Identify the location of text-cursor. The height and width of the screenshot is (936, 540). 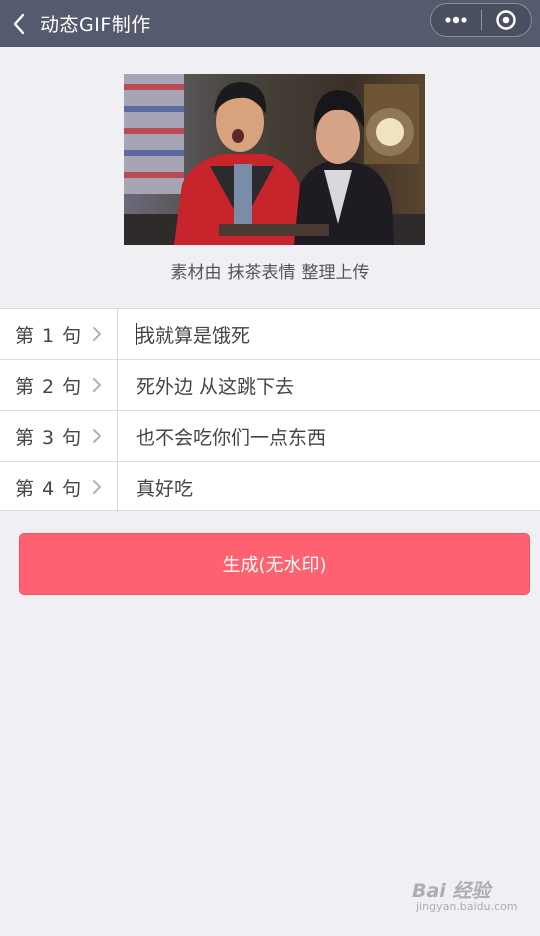
(136, 334).